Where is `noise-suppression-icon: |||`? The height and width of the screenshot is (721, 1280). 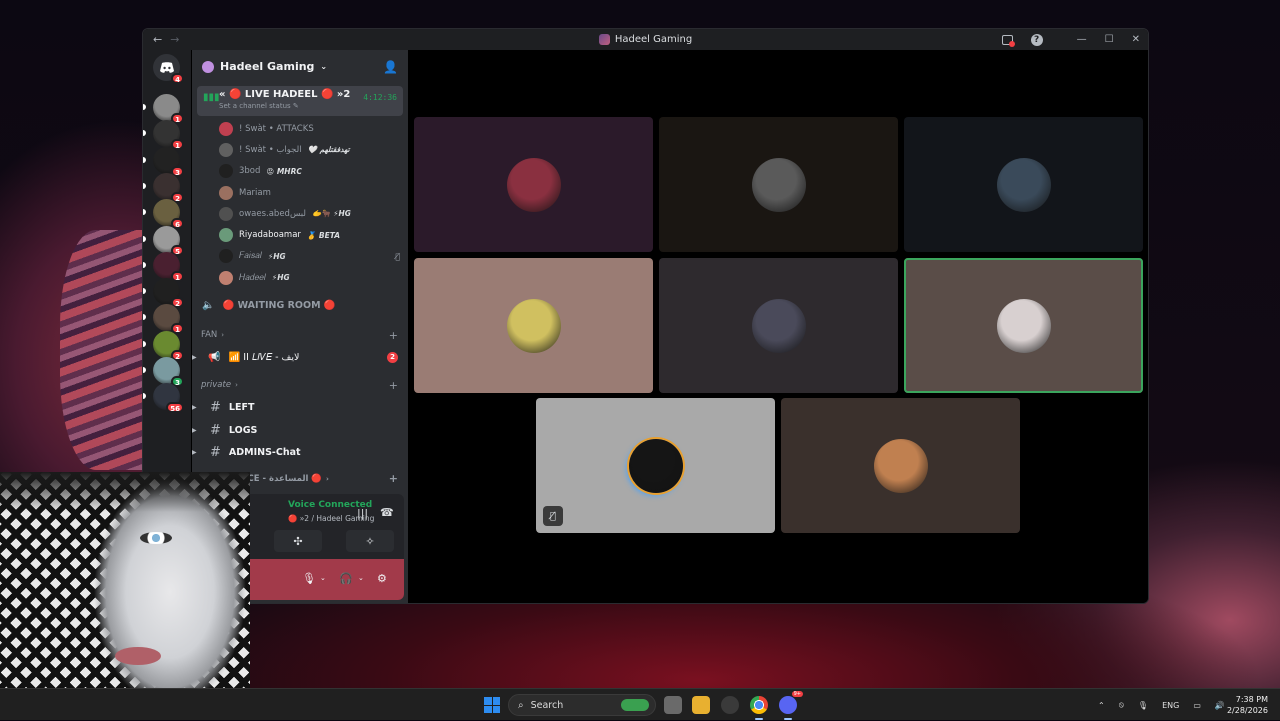 noise-suppression-icon: ||| is located at coordinates (362, 513).